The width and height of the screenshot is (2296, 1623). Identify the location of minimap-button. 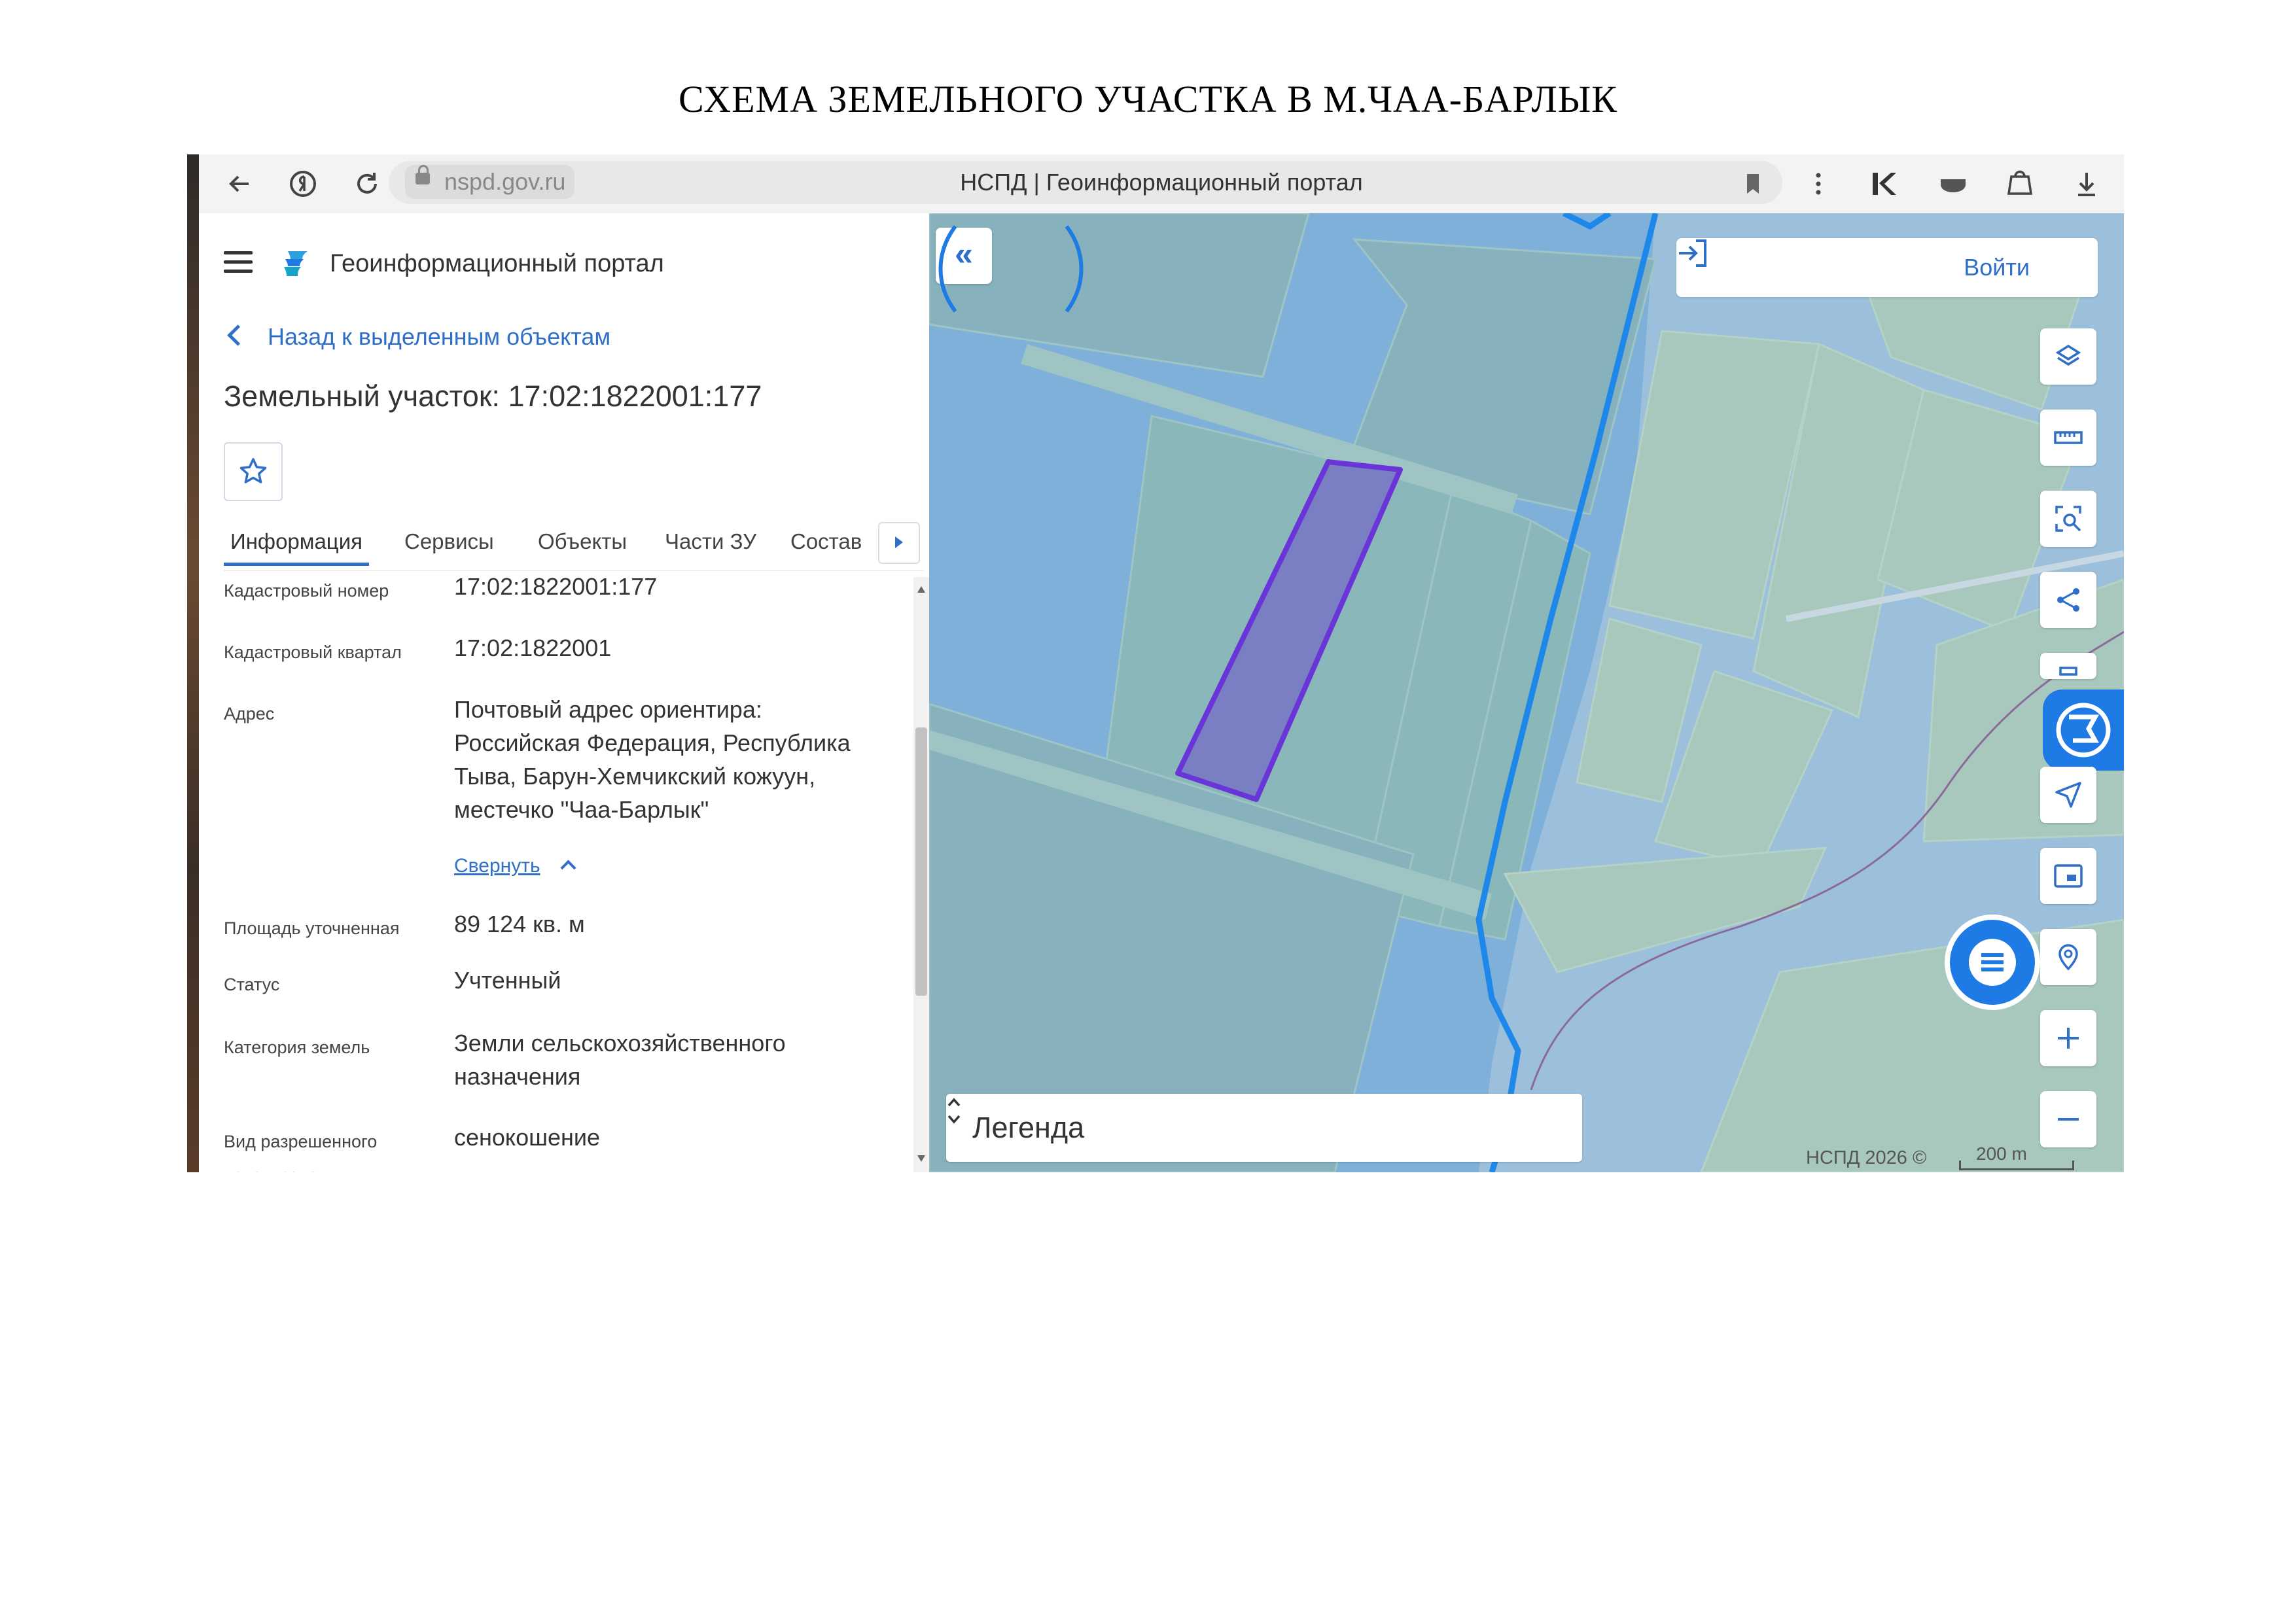
(2068, 876).